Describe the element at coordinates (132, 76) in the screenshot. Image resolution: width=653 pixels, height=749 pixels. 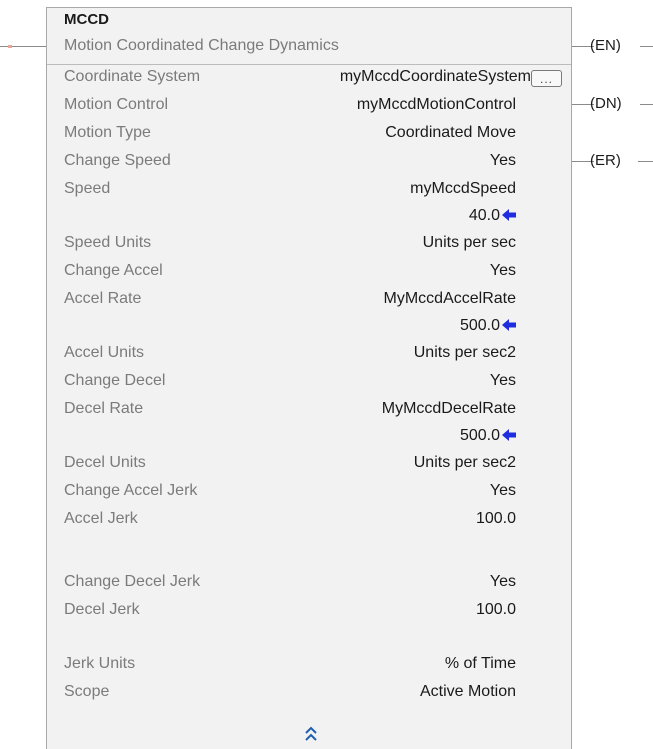
I see `operand-label: Coordinate System` at that location.